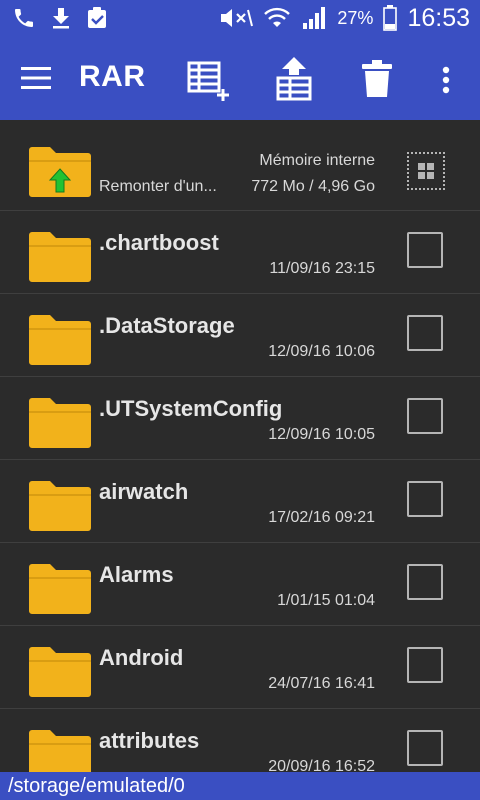 This screenshot has width=480, height=800. I want to click on file-name: Android, so click(141, 657).